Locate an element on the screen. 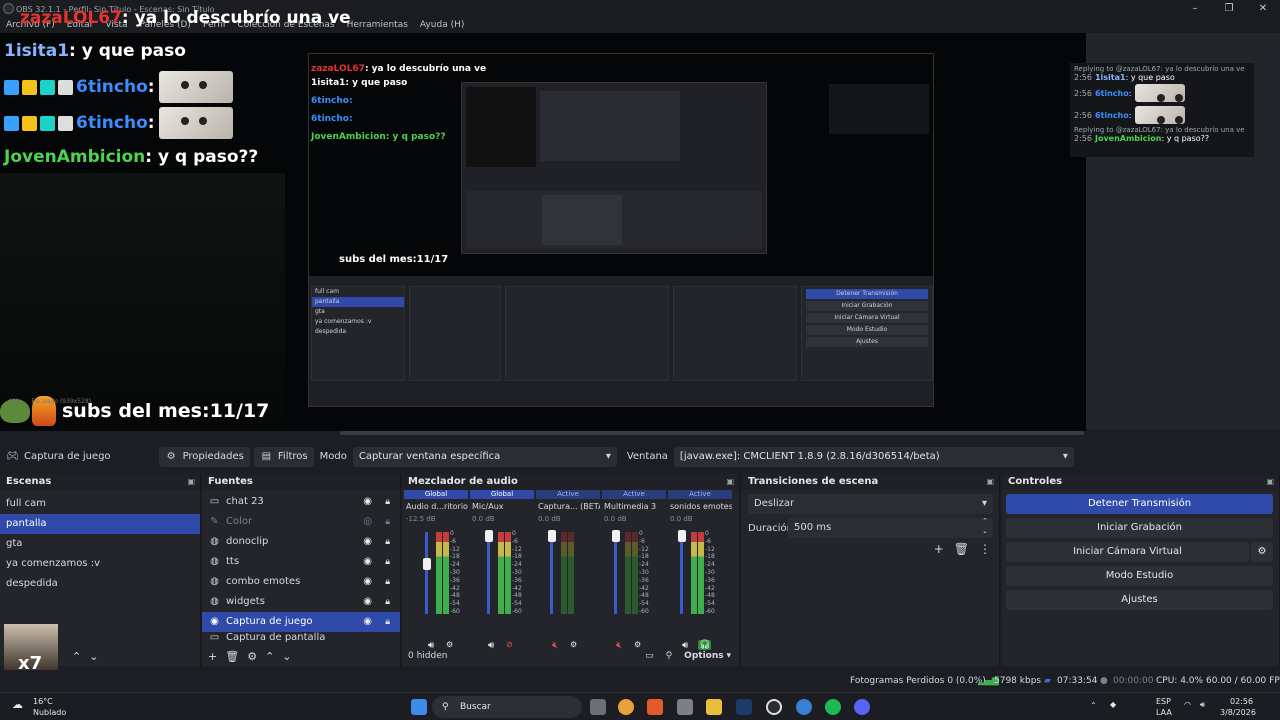  taskbar-search: ⚲ Buscar is located at coordinates (507, 707).